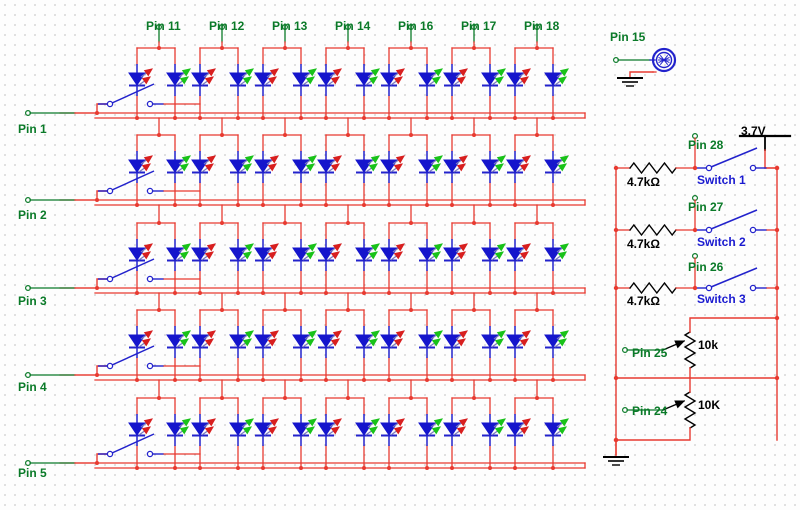  Describe the element at coordinates (203, 255) in the screenshot. I see `led-r2c1-red` at that location.